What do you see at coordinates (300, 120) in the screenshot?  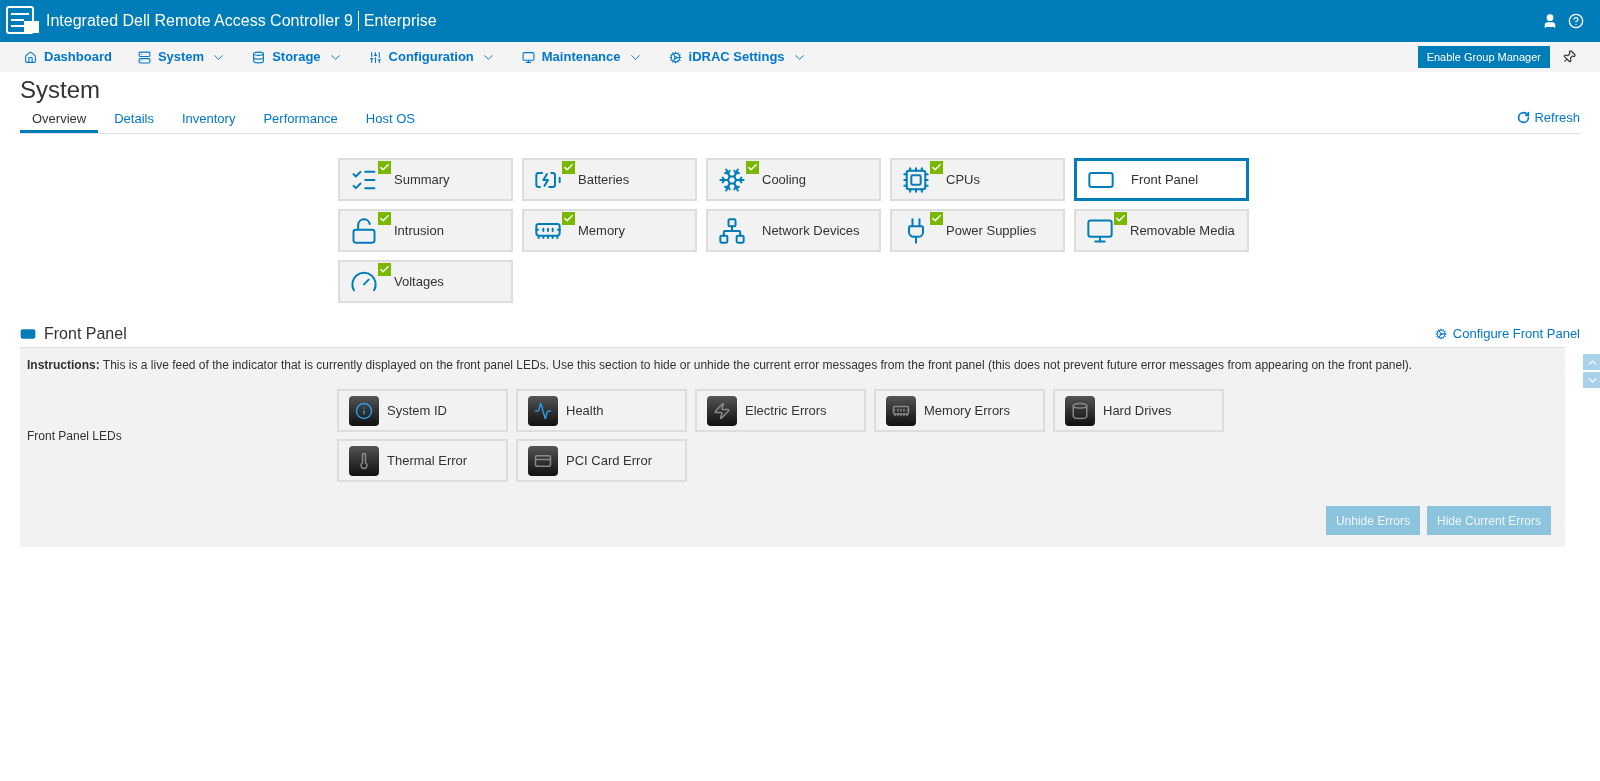 I see `tab: Performance` at bounding box center [300, 120].